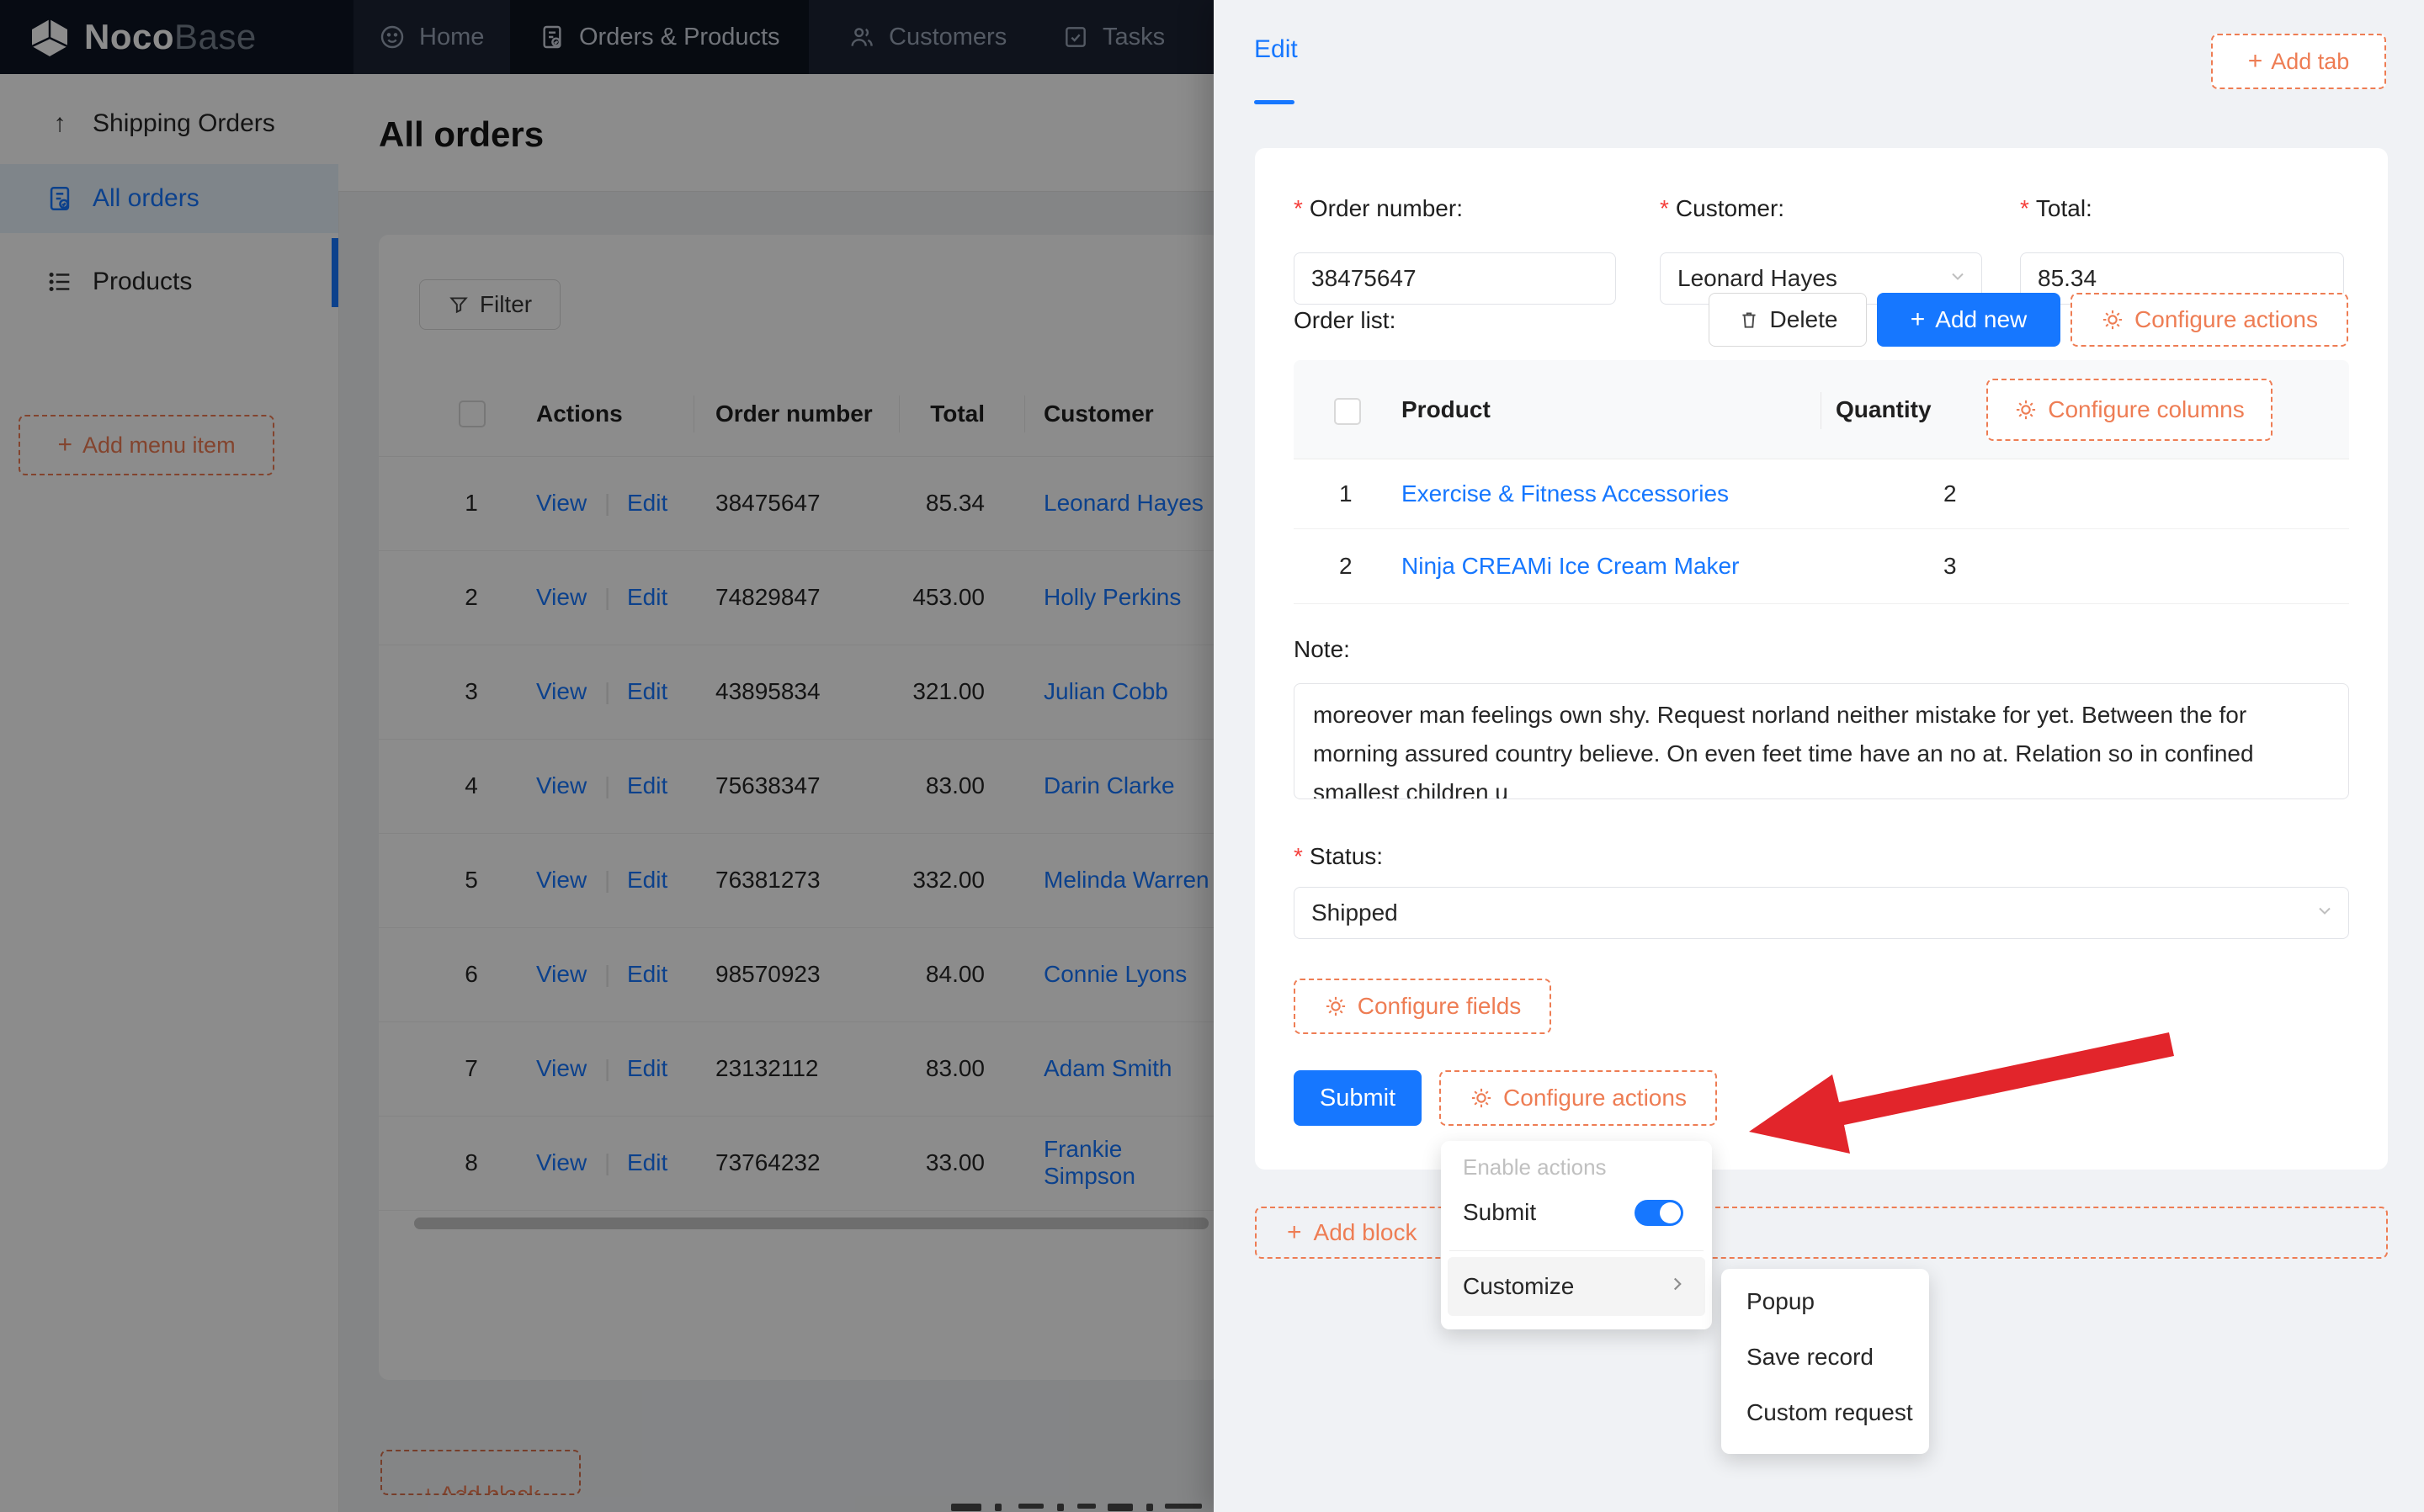 The width and height of the screenshot is (2424, 1512). I want to click on customize-submenu: Popup Save record Custom request, so click(1825, 1361).